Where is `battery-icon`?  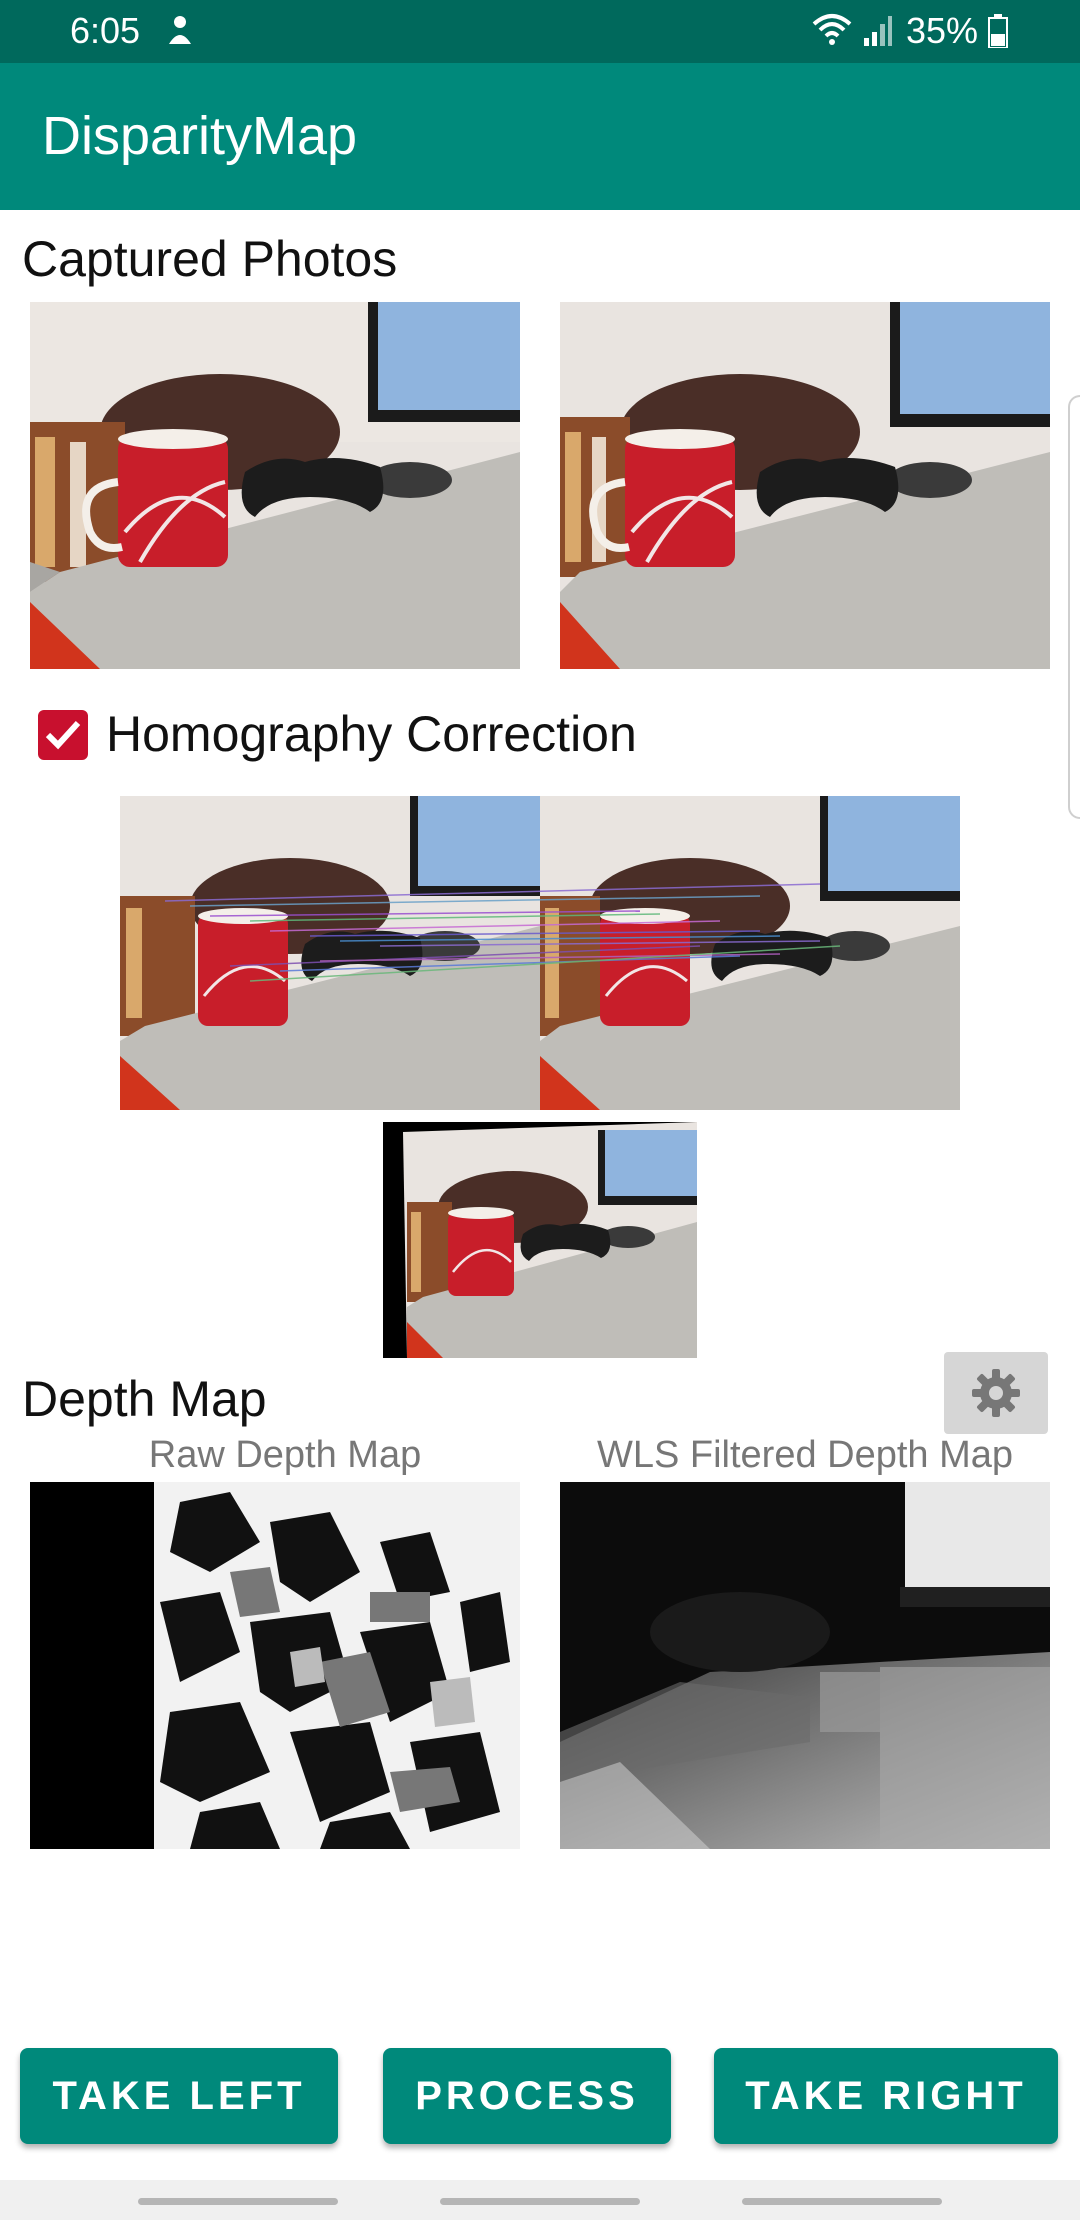 battery-icon is located at coordinates (998, 31).